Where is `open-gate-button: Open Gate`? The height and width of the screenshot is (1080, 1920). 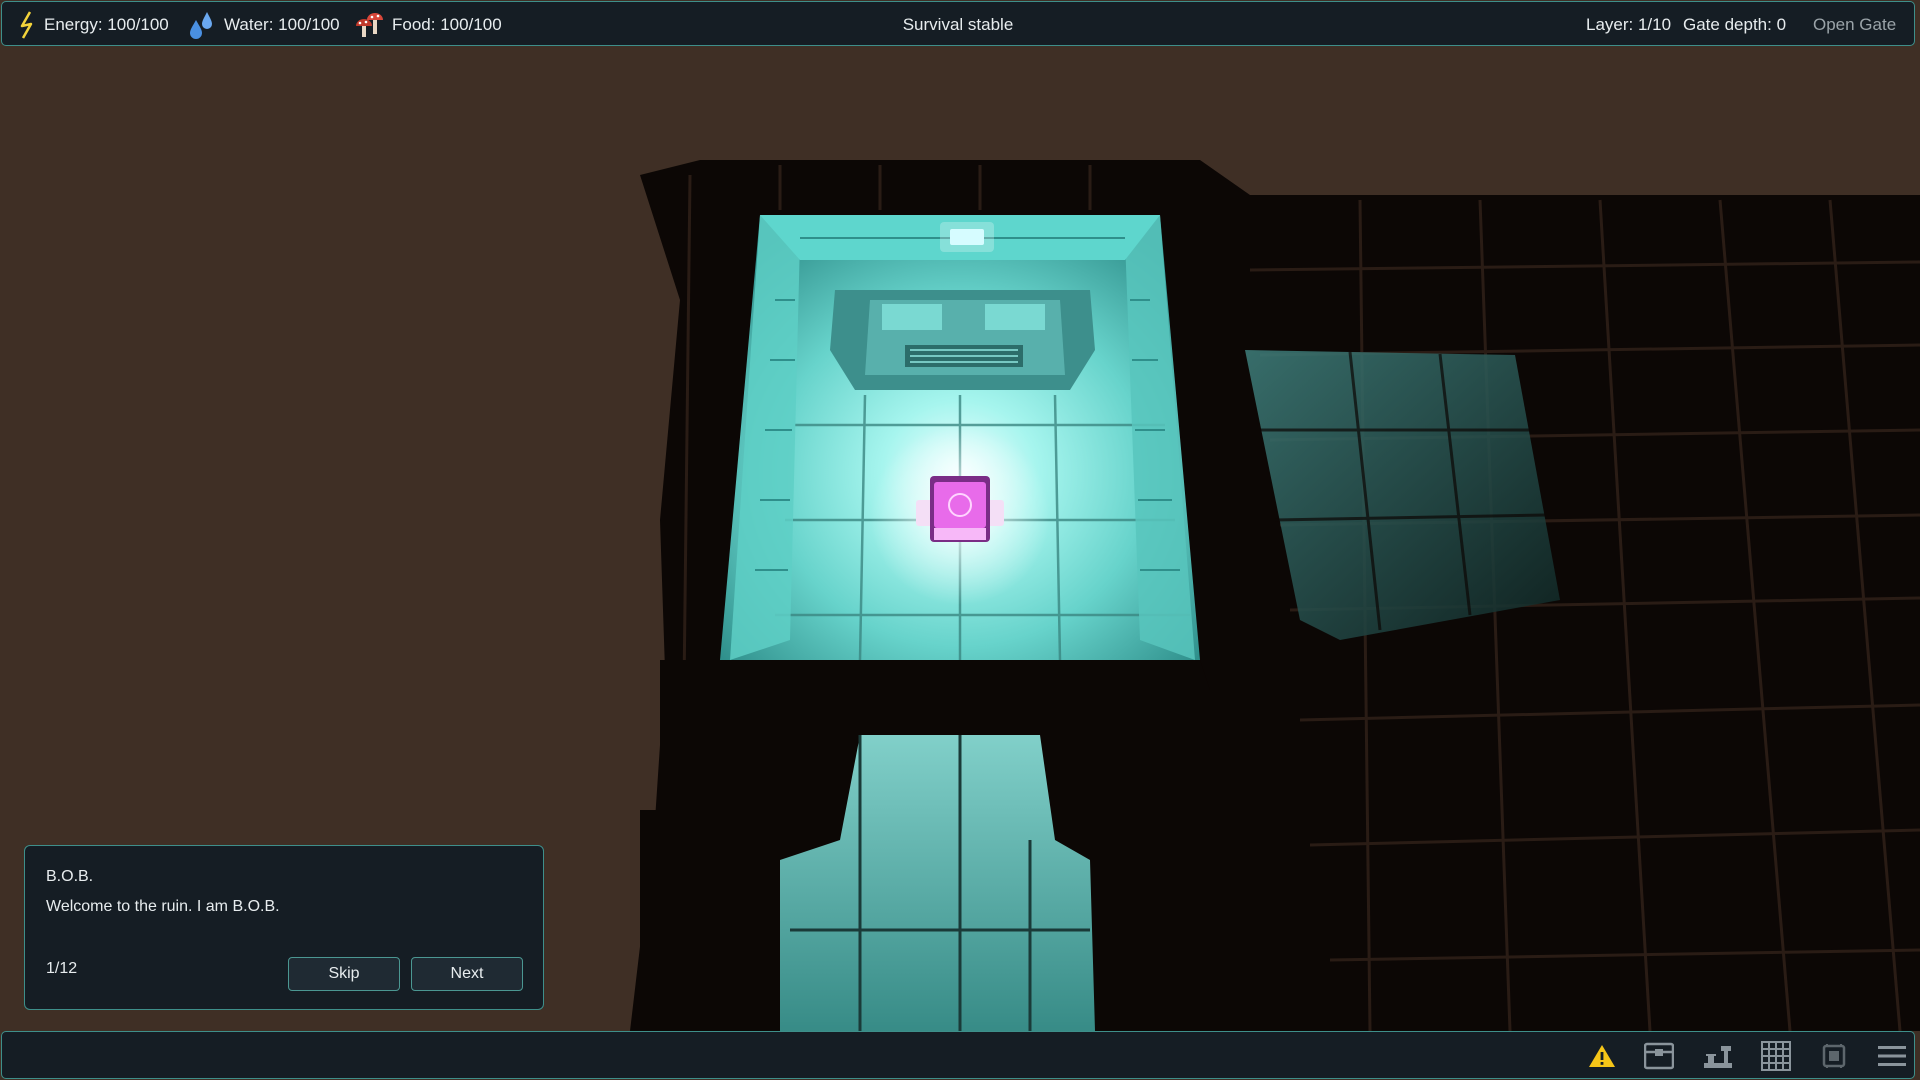
open-gate-button: Open Gate is located at coordinates (1854, 24).